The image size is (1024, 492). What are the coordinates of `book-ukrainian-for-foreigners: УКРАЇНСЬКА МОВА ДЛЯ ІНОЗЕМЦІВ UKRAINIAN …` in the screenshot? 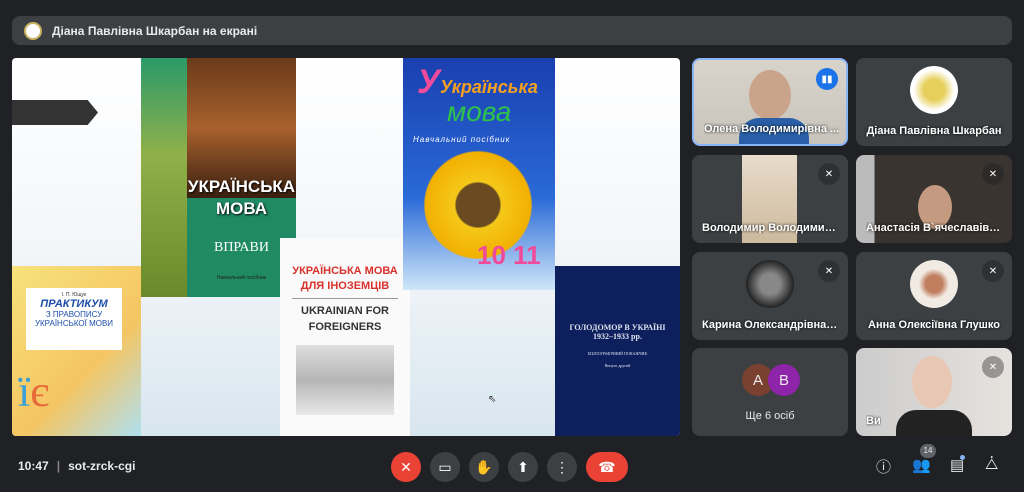 It's located at (345, 337).